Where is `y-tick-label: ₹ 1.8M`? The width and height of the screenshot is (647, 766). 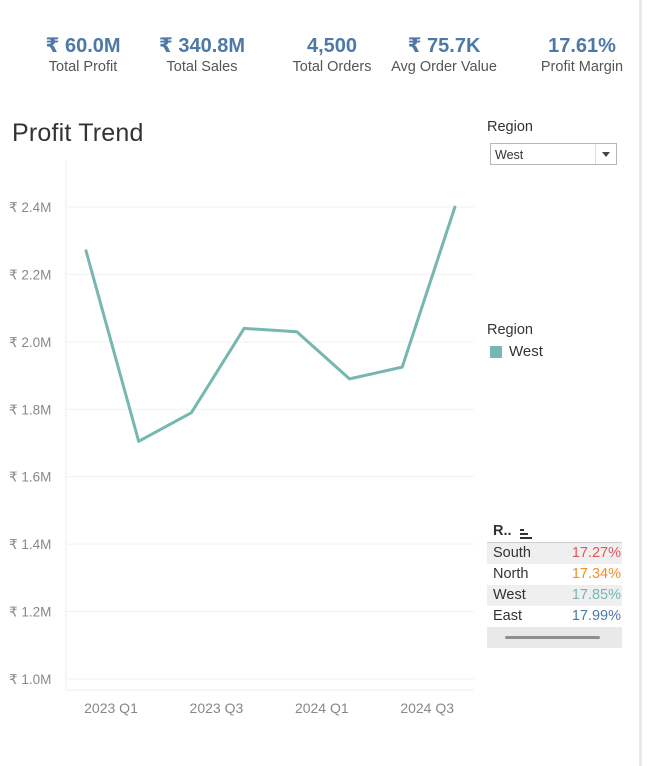 y-tick-label: ₹ 1.8M is located at coordinates (30, 409).